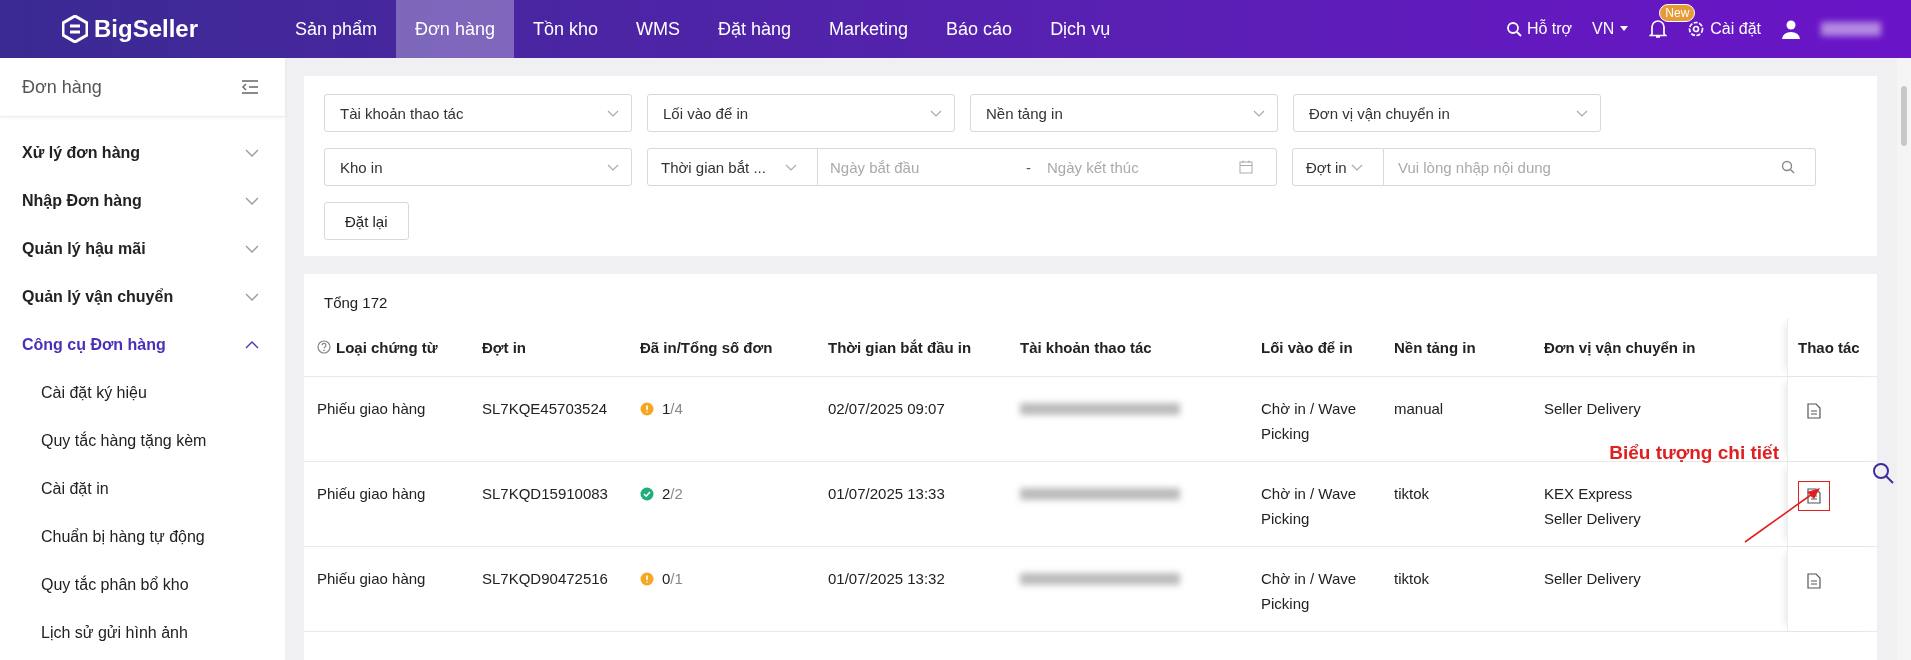 The height and width of the screenshot is (660, 1911). What do you see at coordinates (1435, 347) in the screenshot?
I see `column-header: Nền tảng in` at bounding box center [1435, 347].